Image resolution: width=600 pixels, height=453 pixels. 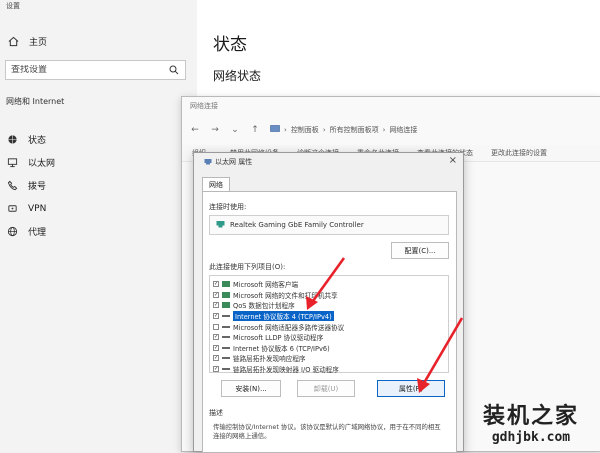 What do you see at coordinates (411, 388) in the screenshot?
I see `properties-button: 属性(R)` at bounding box center [411, 388].